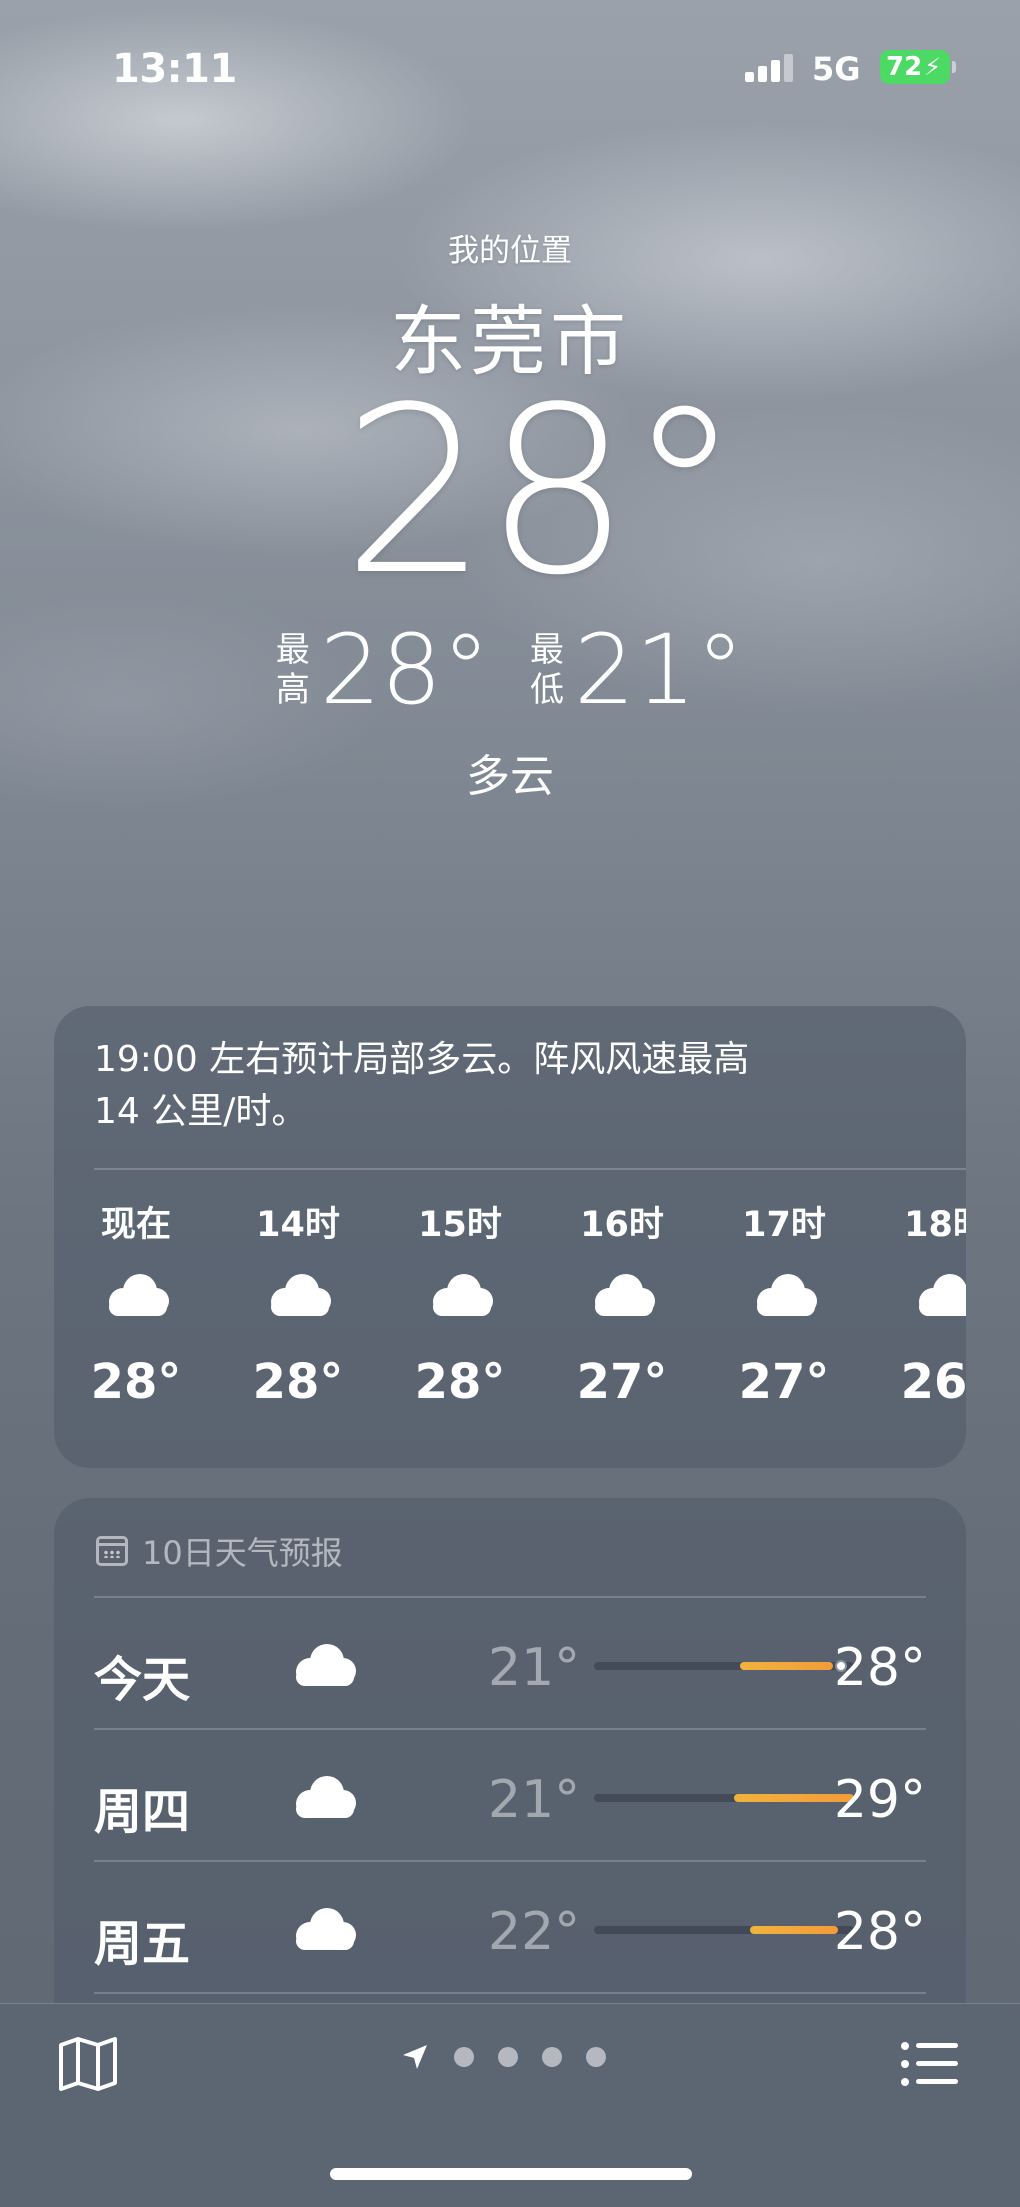 Image resolution: width=1020 pixels, height=2207 pixels. What do you see at coordinates (622, 1225) in the screenshot?
I see `hour-label: 16时` at bounding box center [622, 1225].